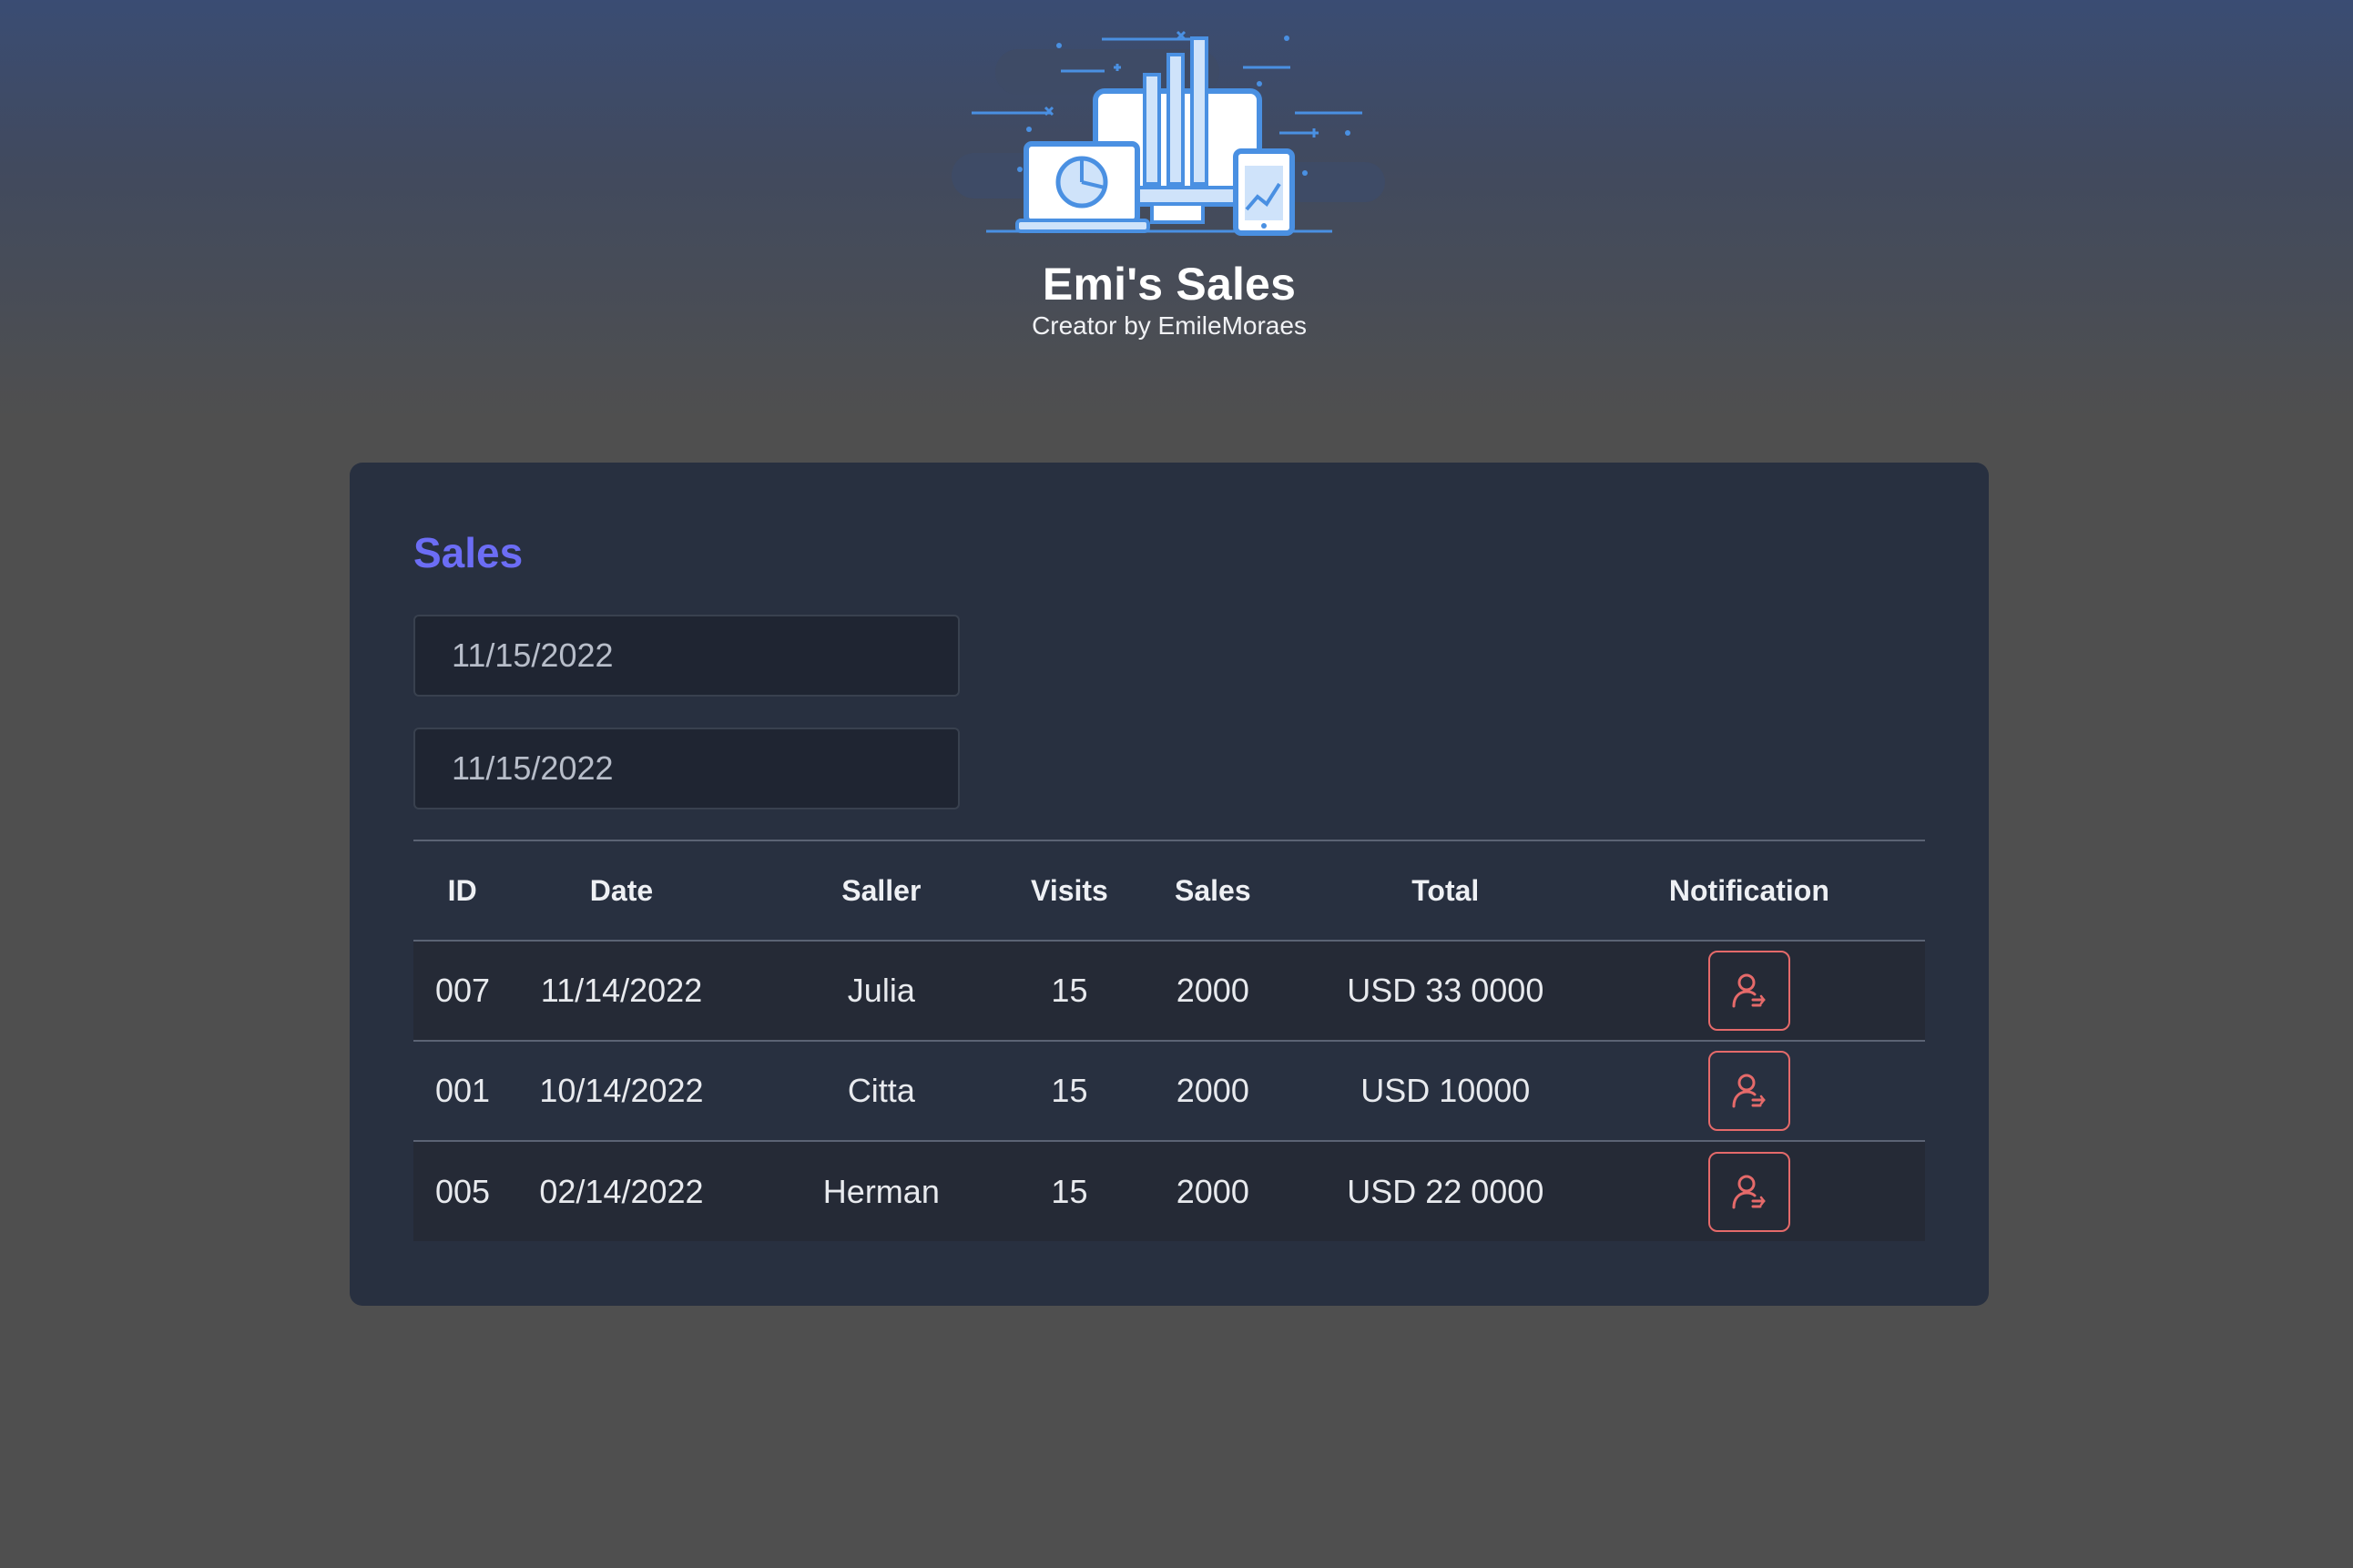 Image resolution: width=2353 pixels, height=1568 pixels. Describe the element at coordinates (881, 990) in the screenshot. I see `cell-saller: Julia` at that location.